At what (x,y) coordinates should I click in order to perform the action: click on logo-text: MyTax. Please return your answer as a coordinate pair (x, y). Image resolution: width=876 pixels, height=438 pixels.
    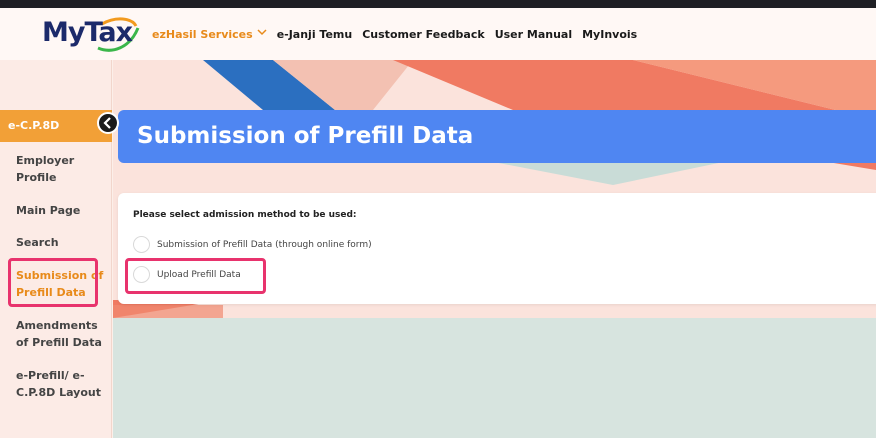
    Looking at the image, I should click on (87, 32).